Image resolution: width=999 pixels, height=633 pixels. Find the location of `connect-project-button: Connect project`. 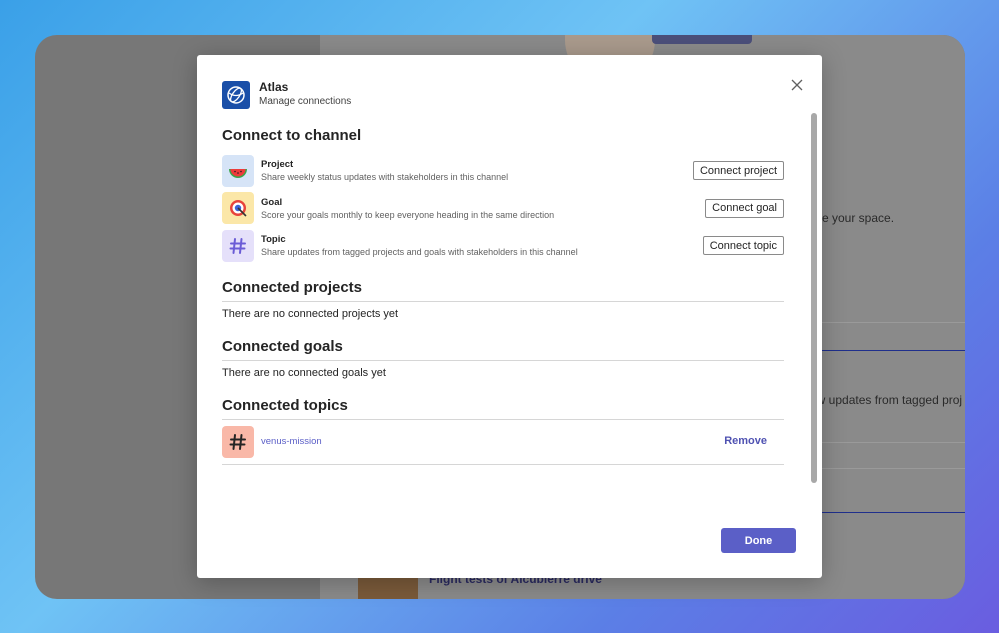

connect-project-button: Connect project is located at coordinates (738, 170).